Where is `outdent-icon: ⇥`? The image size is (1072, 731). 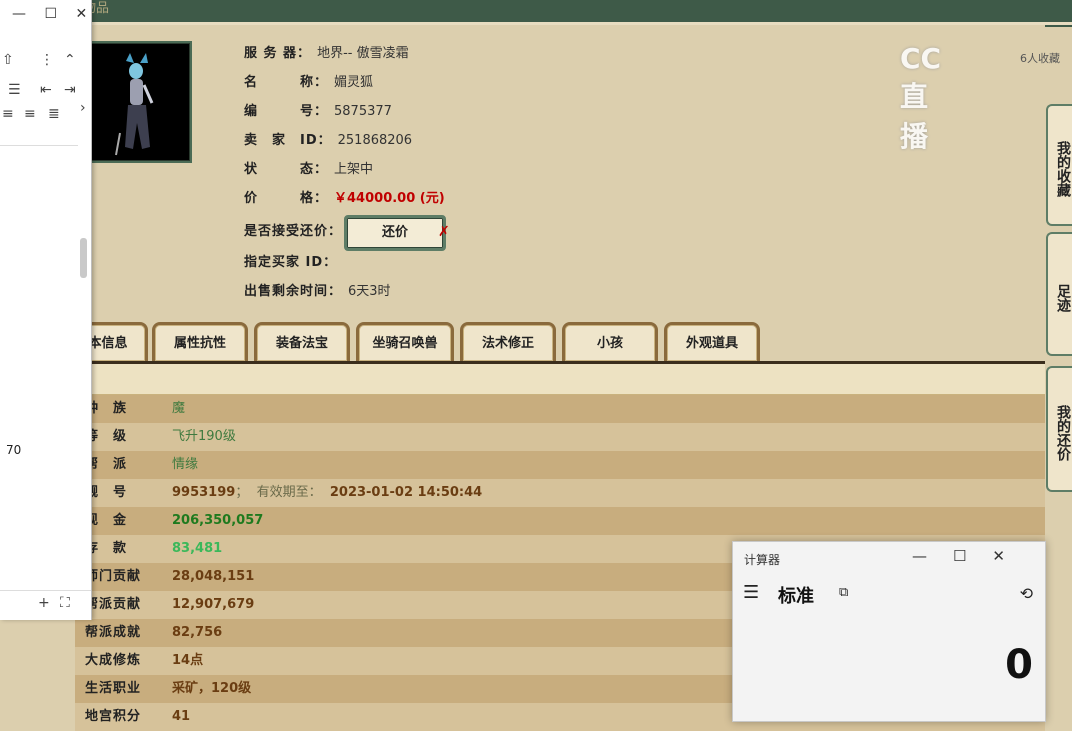 outdent-icon: ⇥ is located at coordinates (70, 90).